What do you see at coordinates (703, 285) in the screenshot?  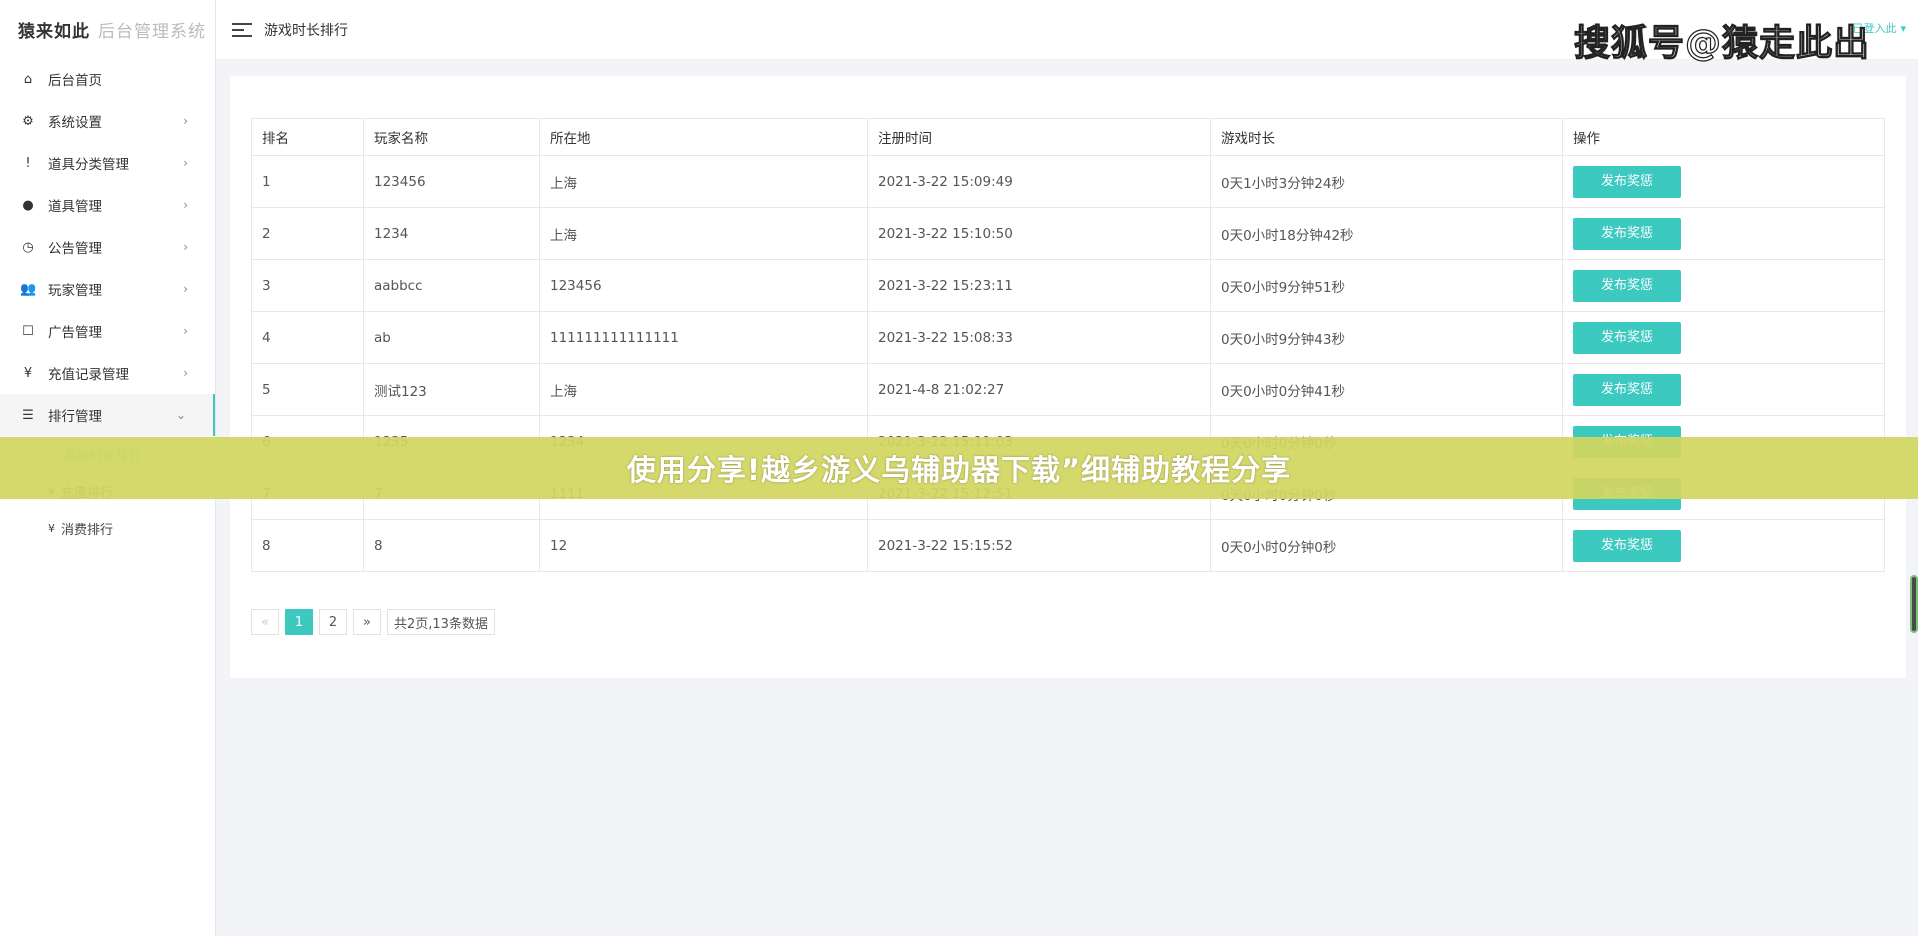 I see `cell-location: 123456` at bounding box center [703, 285].